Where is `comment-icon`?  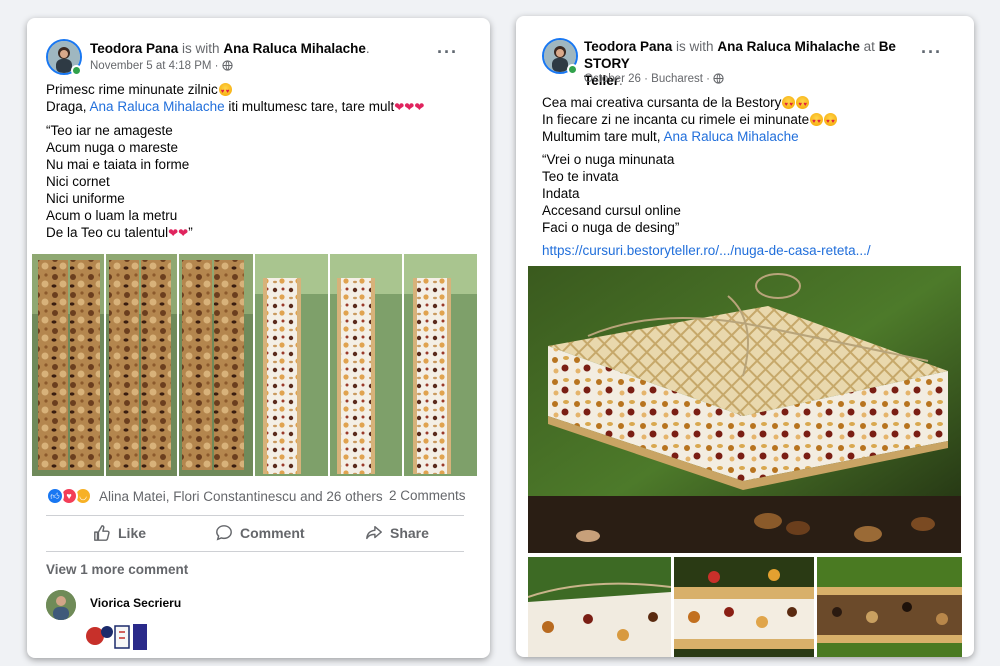
comment-icon is located at coordinates (224, 533).